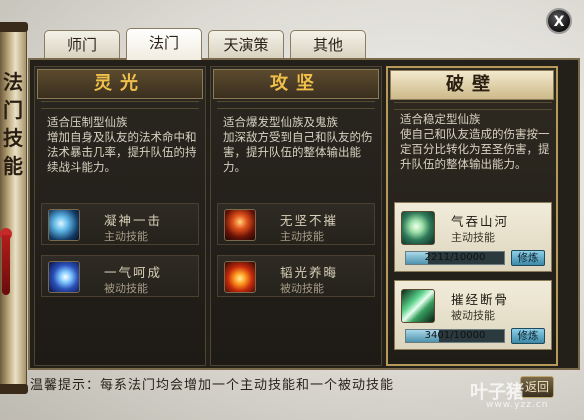 Image resolution: width=584 pixels, height=420 pixels. What do you see at coordinates (240, 277) in the screenshot?
I see `fire-burst-icon` at bounding box center [240, 277].